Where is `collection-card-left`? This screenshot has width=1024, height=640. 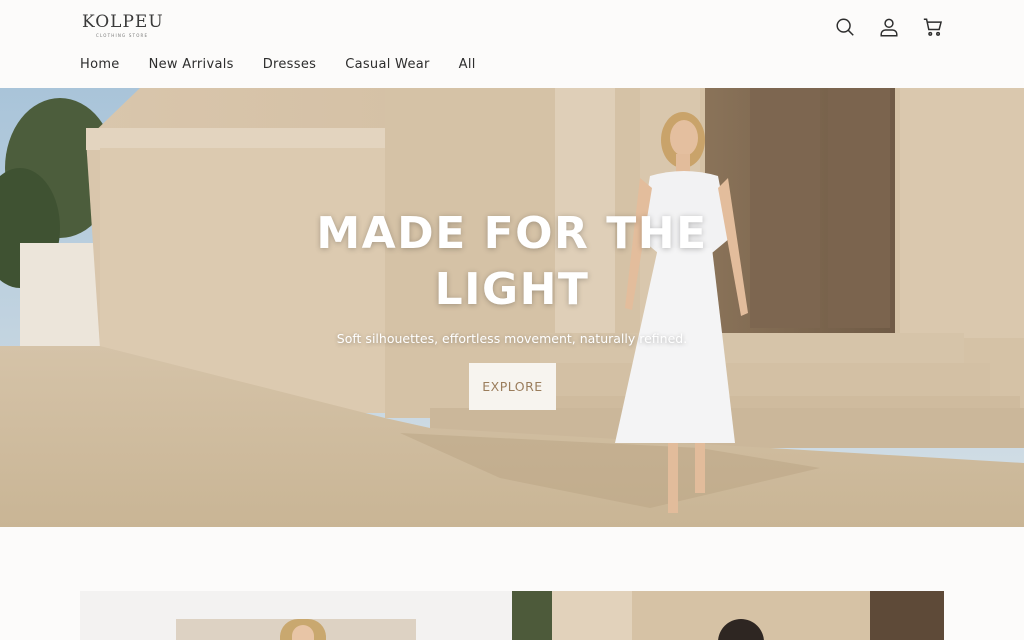 collection-card-left is located at coordinates (296, 615).